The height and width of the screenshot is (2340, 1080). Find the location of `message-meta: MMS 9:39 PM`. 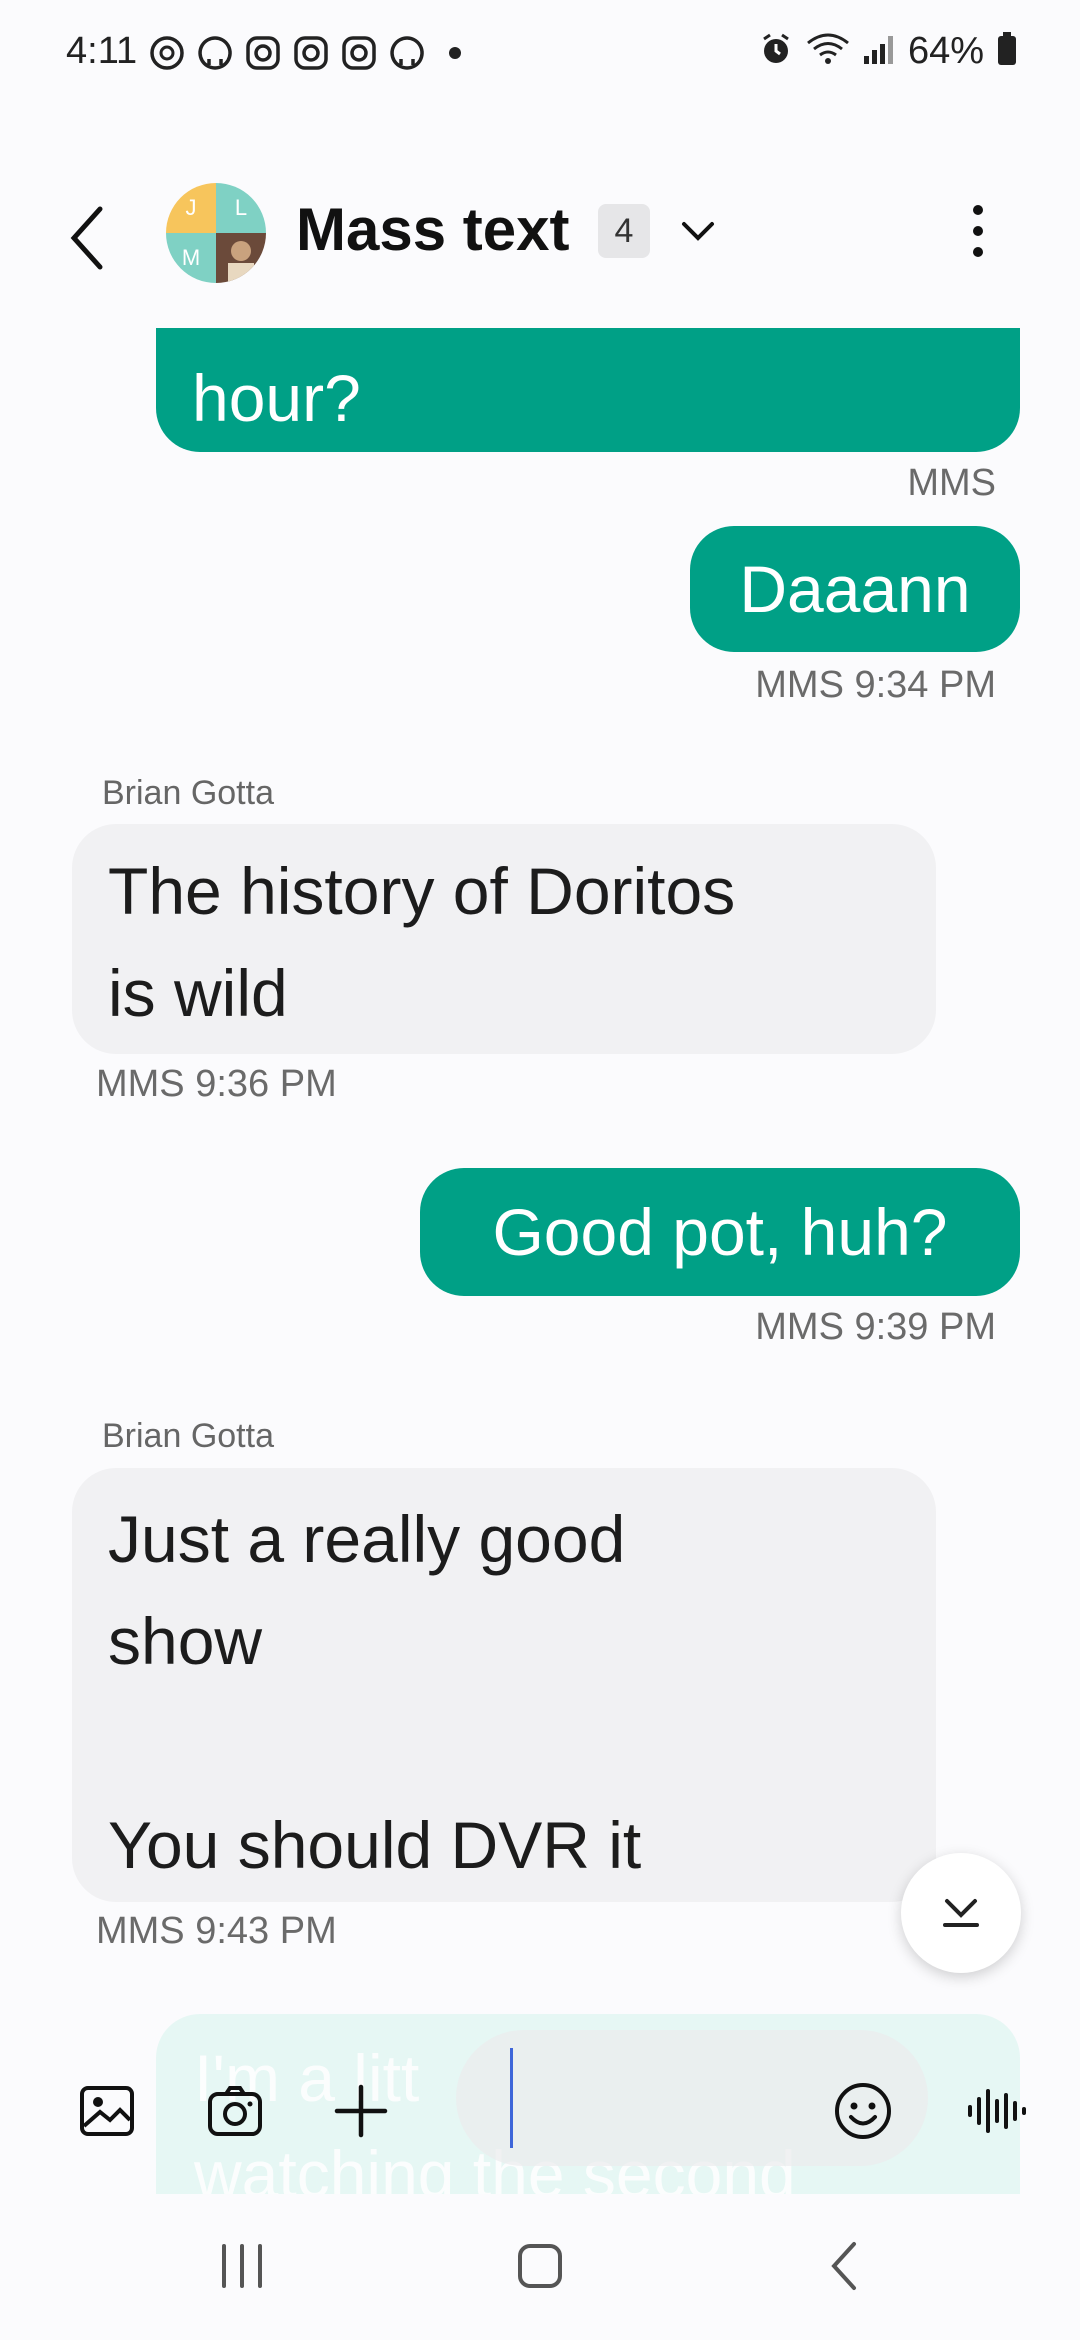

message-meta: MMS 9:39 PM is located at coordinates (875, 1327).